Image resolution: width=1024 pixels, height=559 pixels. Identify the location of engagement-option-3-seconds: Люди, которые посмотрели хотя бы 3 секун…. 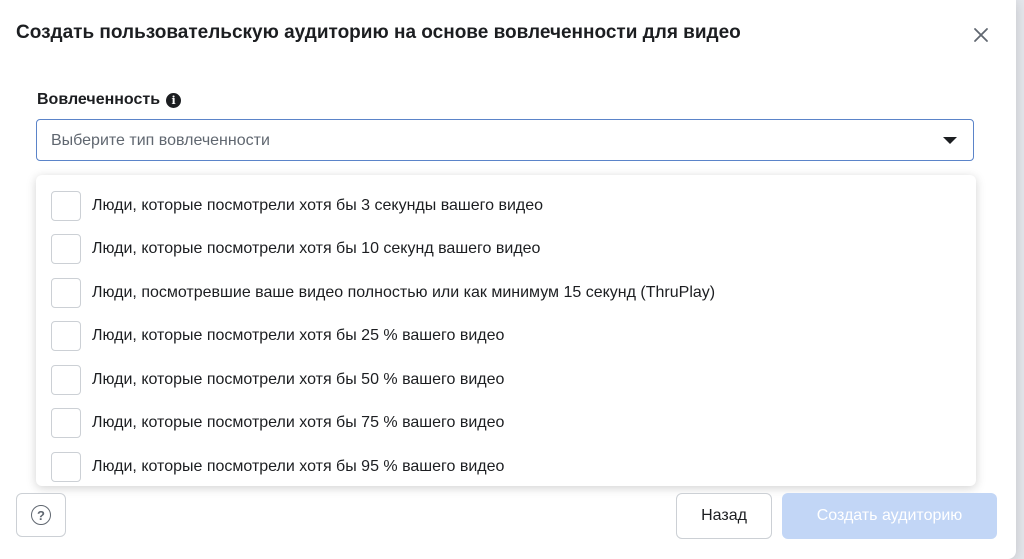
(506, 206).